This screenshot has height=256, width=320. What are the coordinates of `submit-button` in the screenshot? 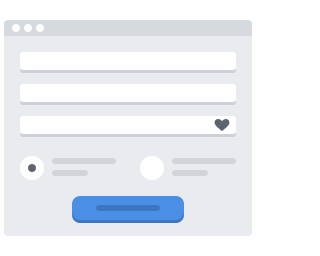 It's located at (128, 208).